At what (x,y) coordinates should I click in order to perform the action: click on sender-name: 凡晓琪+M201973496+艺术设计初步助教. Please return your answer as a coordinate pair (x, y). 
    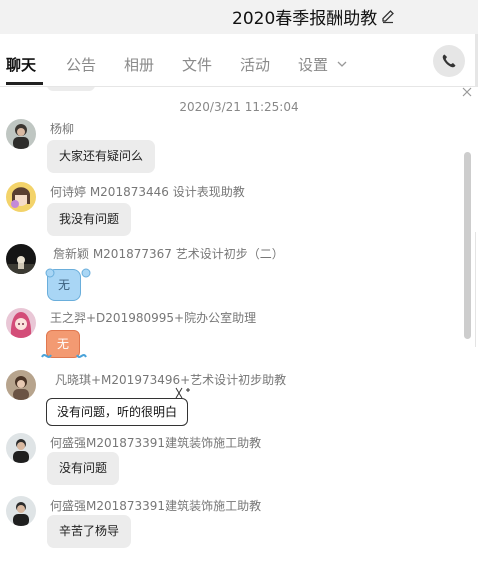
    Looking at the image, I should click on (170, 379).